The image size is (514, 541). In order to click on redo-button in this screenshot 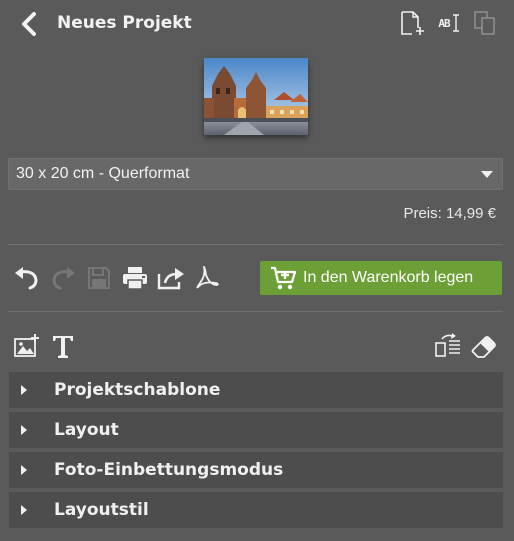, I will do `click(63, 278)`.